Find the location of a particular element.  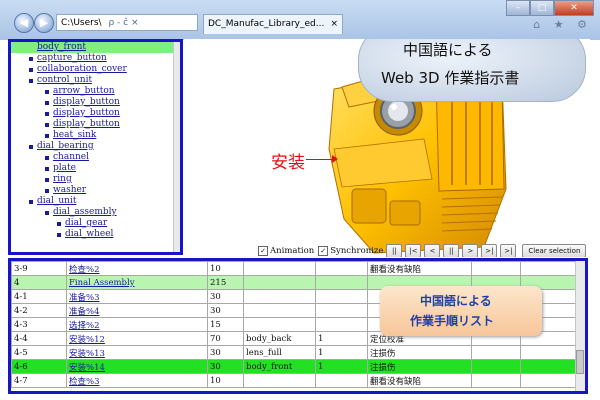

toolbar-icons: ⌂ ★ ⚙ is located at coordinates (562, 24).